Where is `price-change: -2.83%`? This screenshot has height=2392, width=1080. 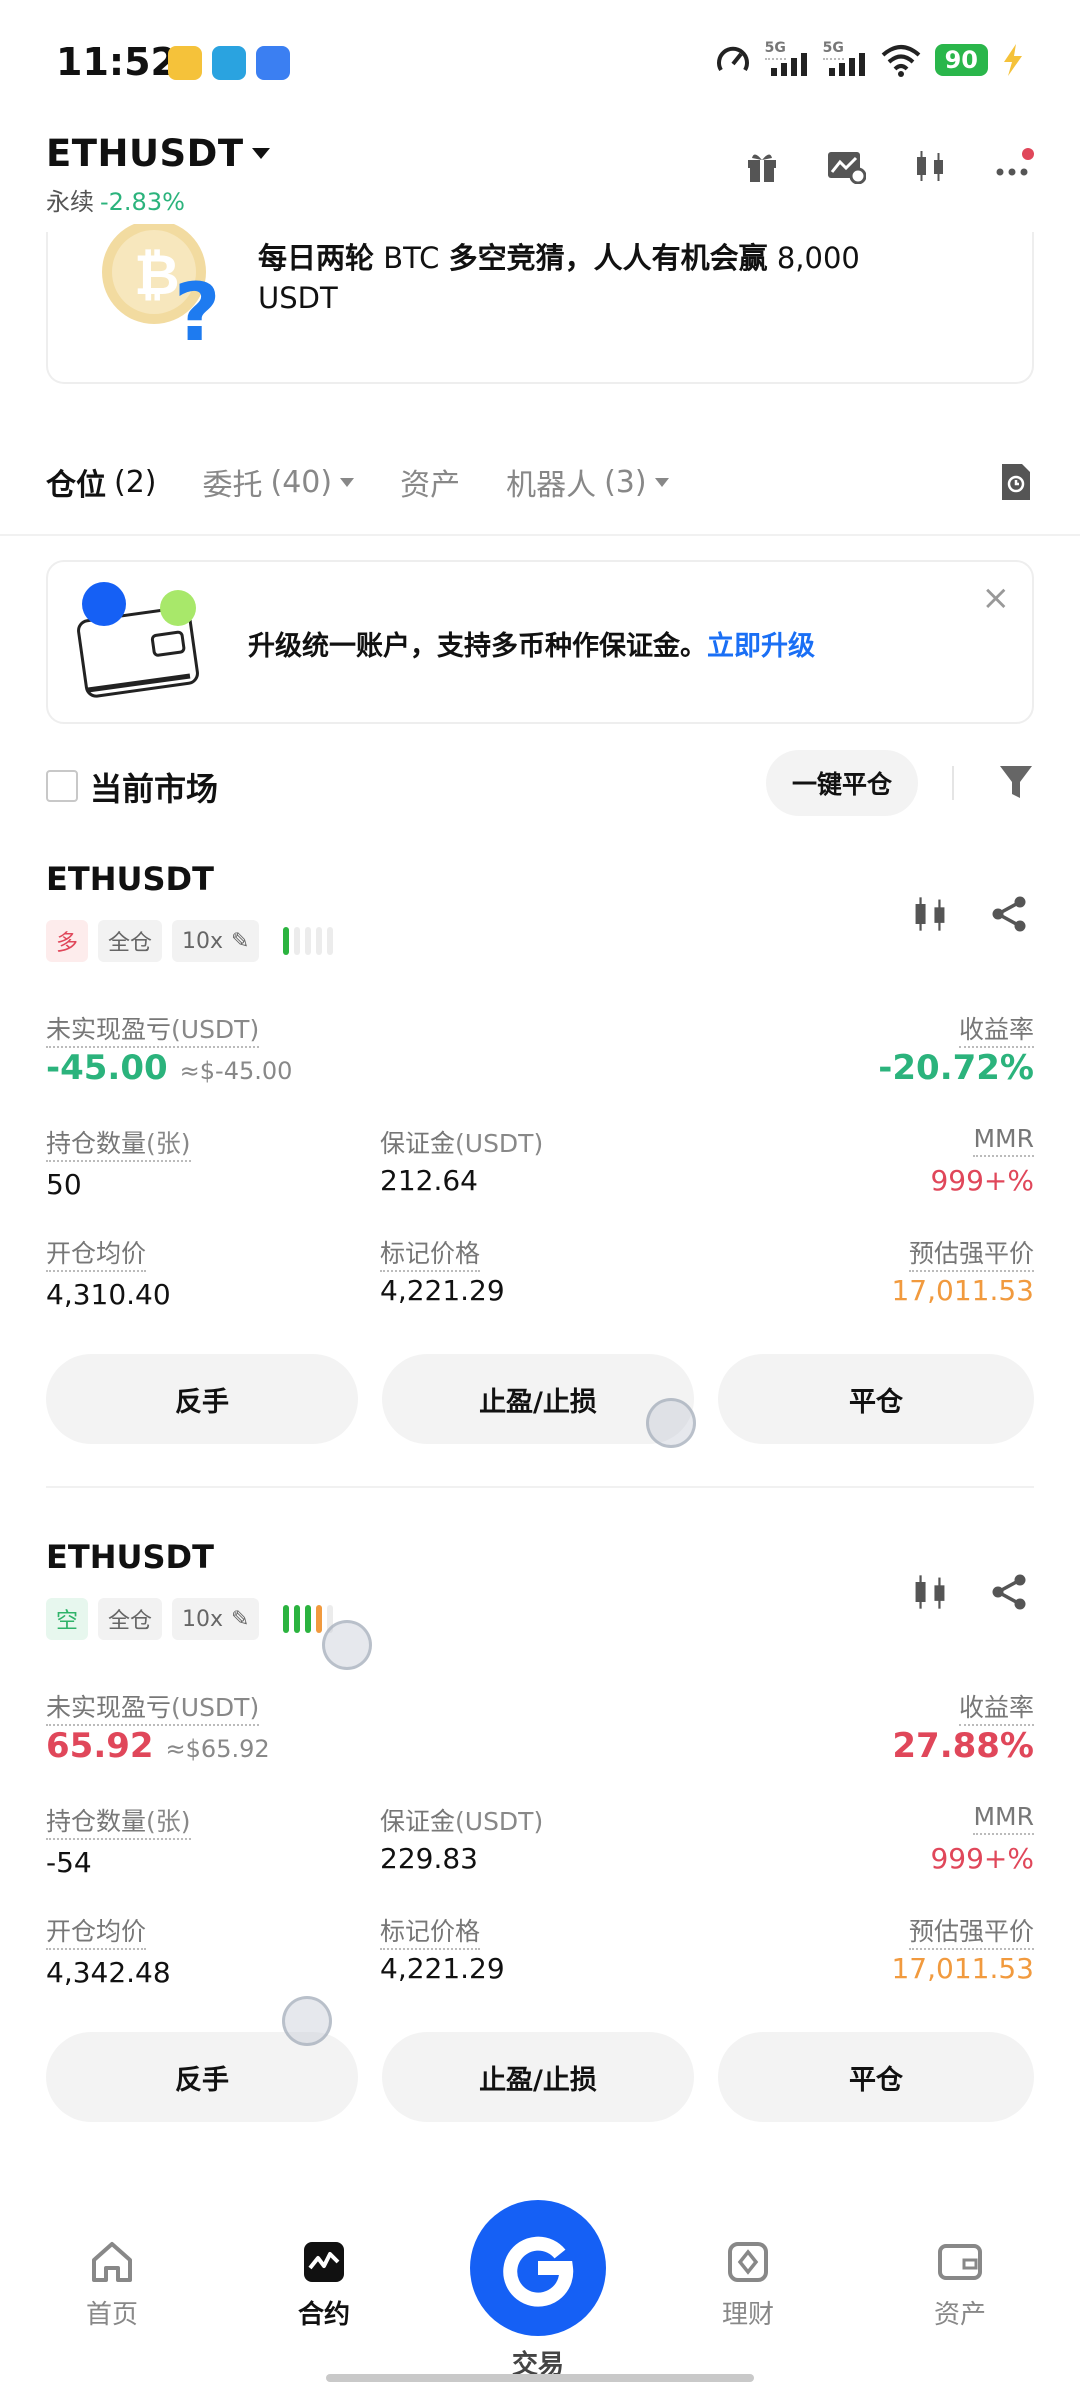 price-change: -2.83% is located at coordinates (142, 202).